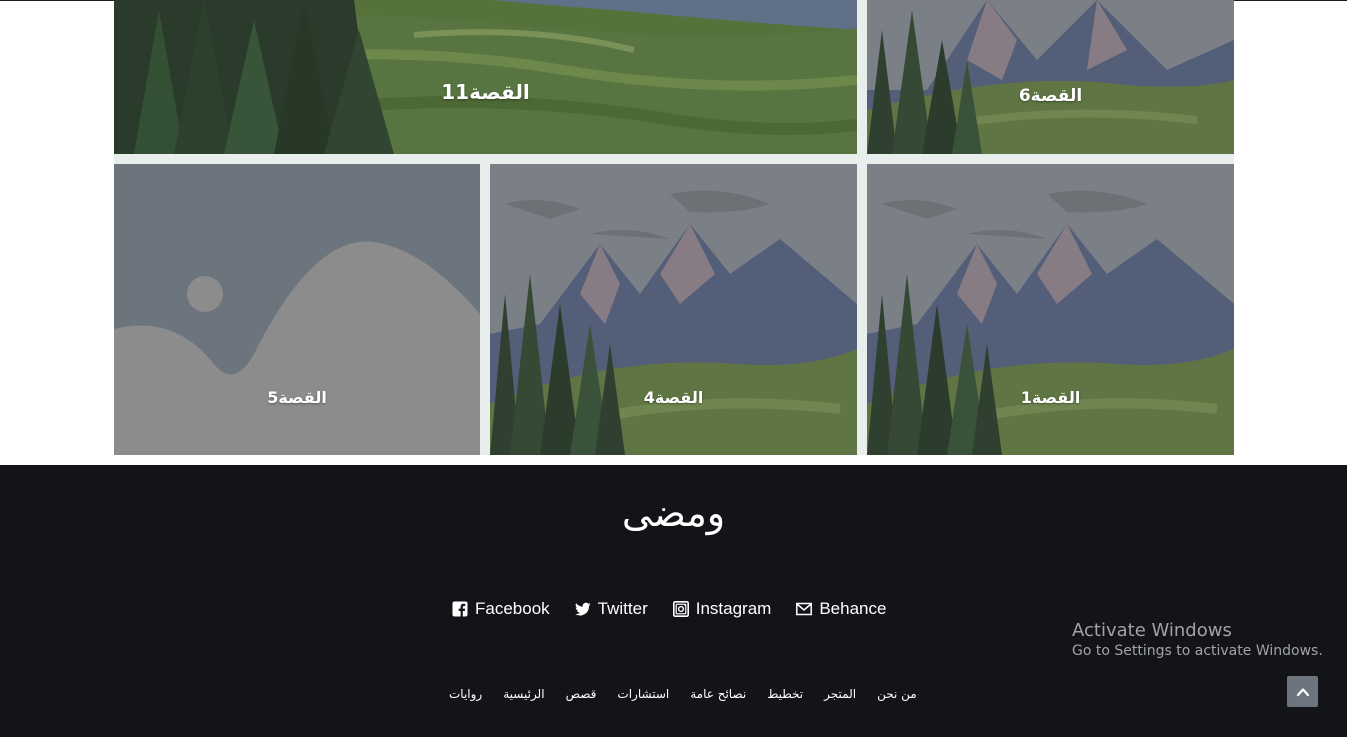 This screenshot has height=737, width=1347. I want to click on facebook-link: Facebook, so click(501, 609).